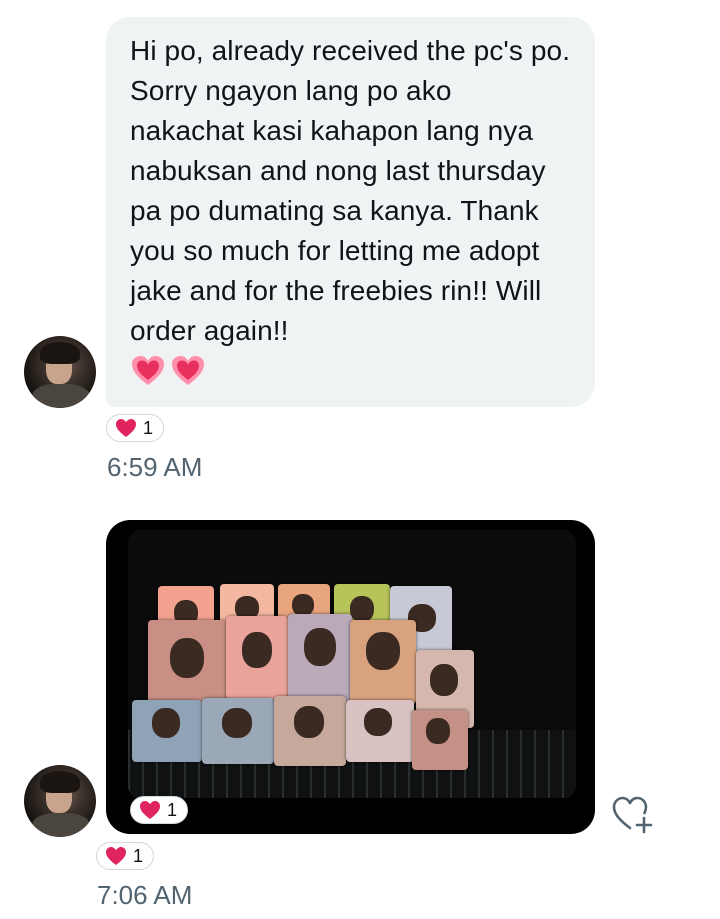 The height and width of the screenshot is (919, 720). What do you see at coordinates (145, 895) in the screenshot?
I see `message-timestamp: 7:06 AM` at bounding box center [145, 895].